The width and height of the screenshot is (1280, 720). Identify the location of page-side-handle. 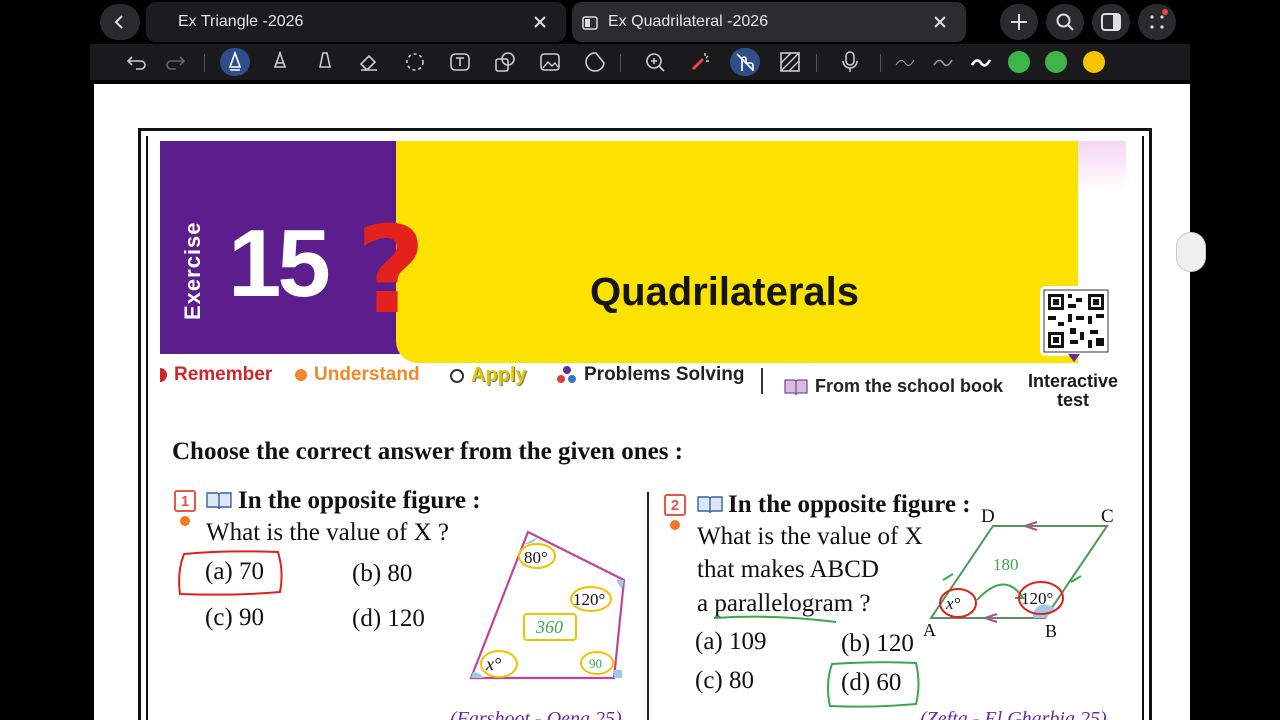
(1191, 252).